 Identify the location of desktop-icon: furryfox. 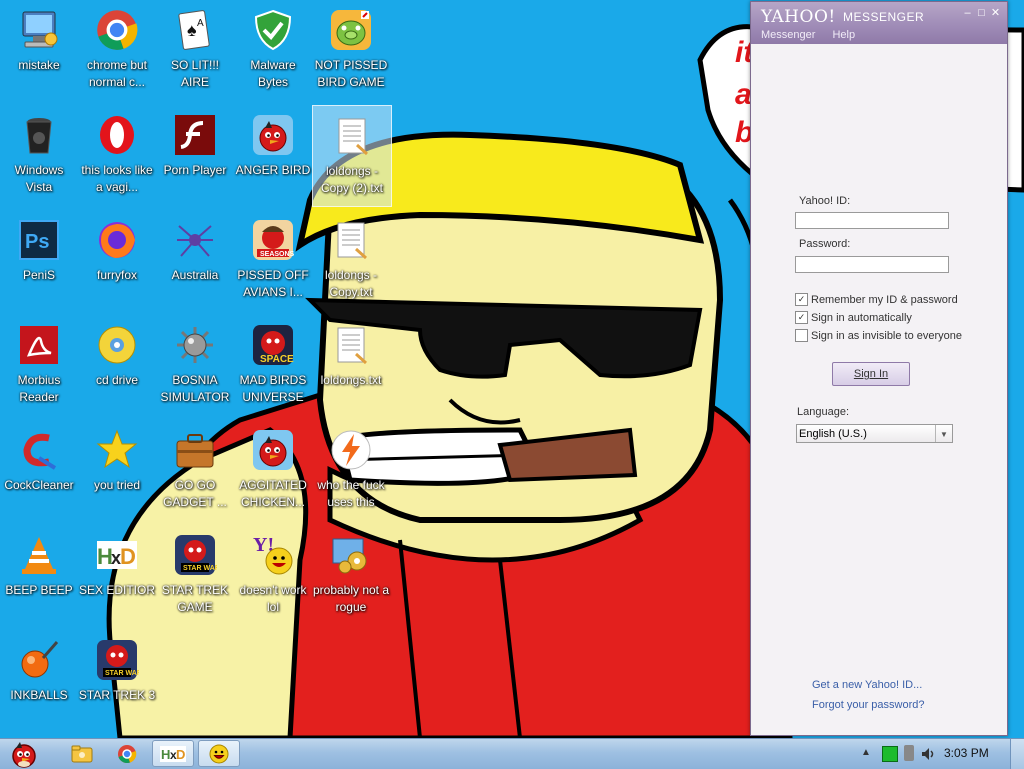
(117, 260).